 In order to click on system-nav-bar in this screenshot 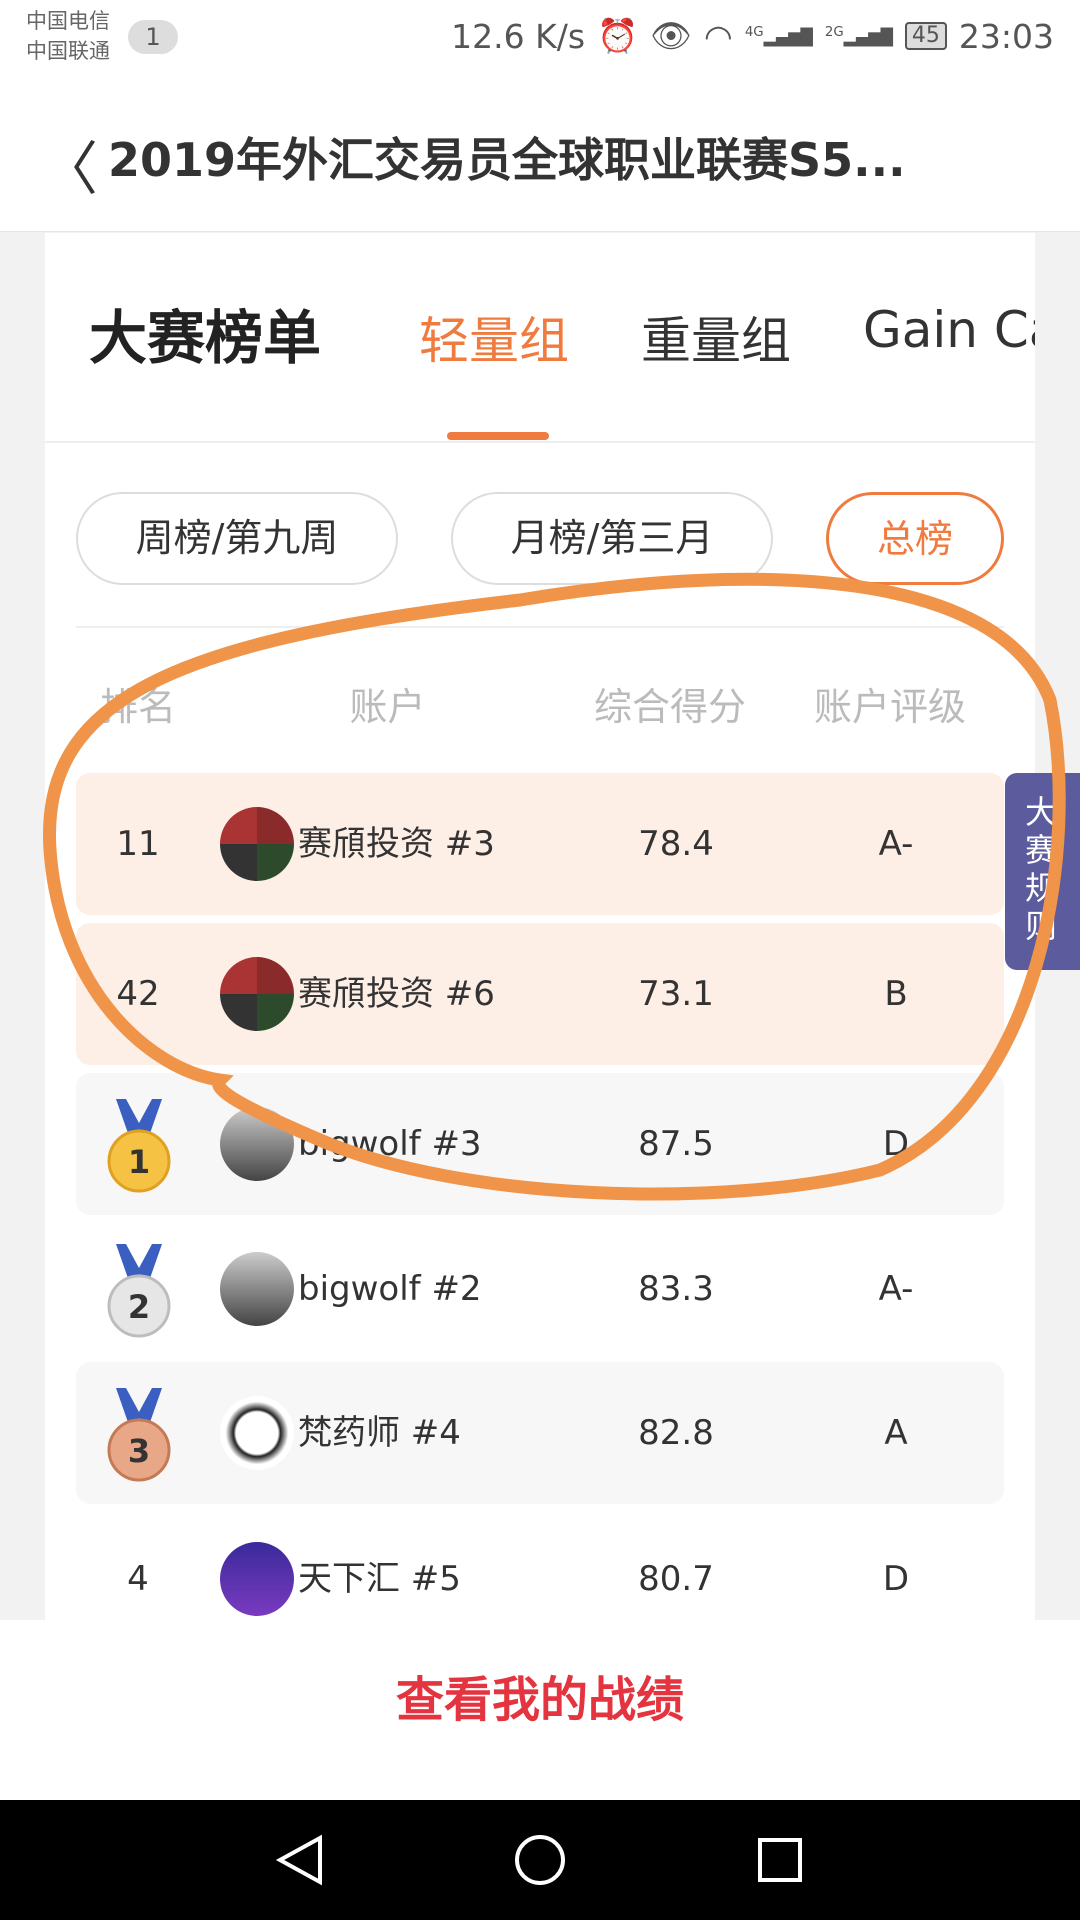, I will do `click(540, 1860)`.